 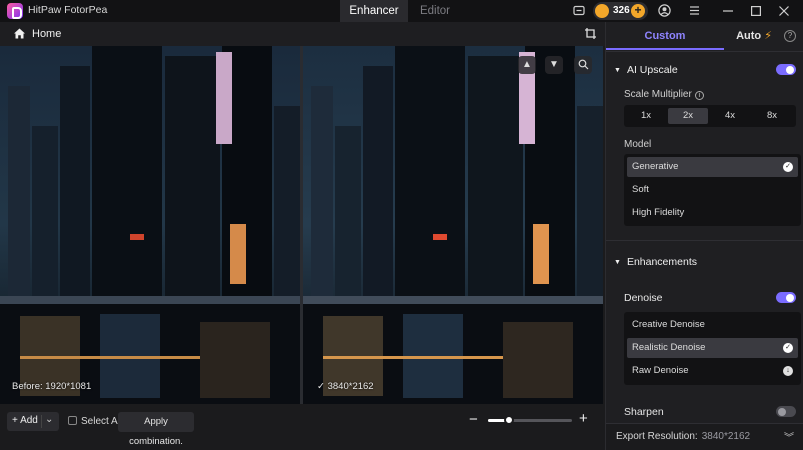 What do you see at coordinates (712, 167) in the screenshot?
I see `model-option-generative: Generative ✓` at bounding box center [712, 167].